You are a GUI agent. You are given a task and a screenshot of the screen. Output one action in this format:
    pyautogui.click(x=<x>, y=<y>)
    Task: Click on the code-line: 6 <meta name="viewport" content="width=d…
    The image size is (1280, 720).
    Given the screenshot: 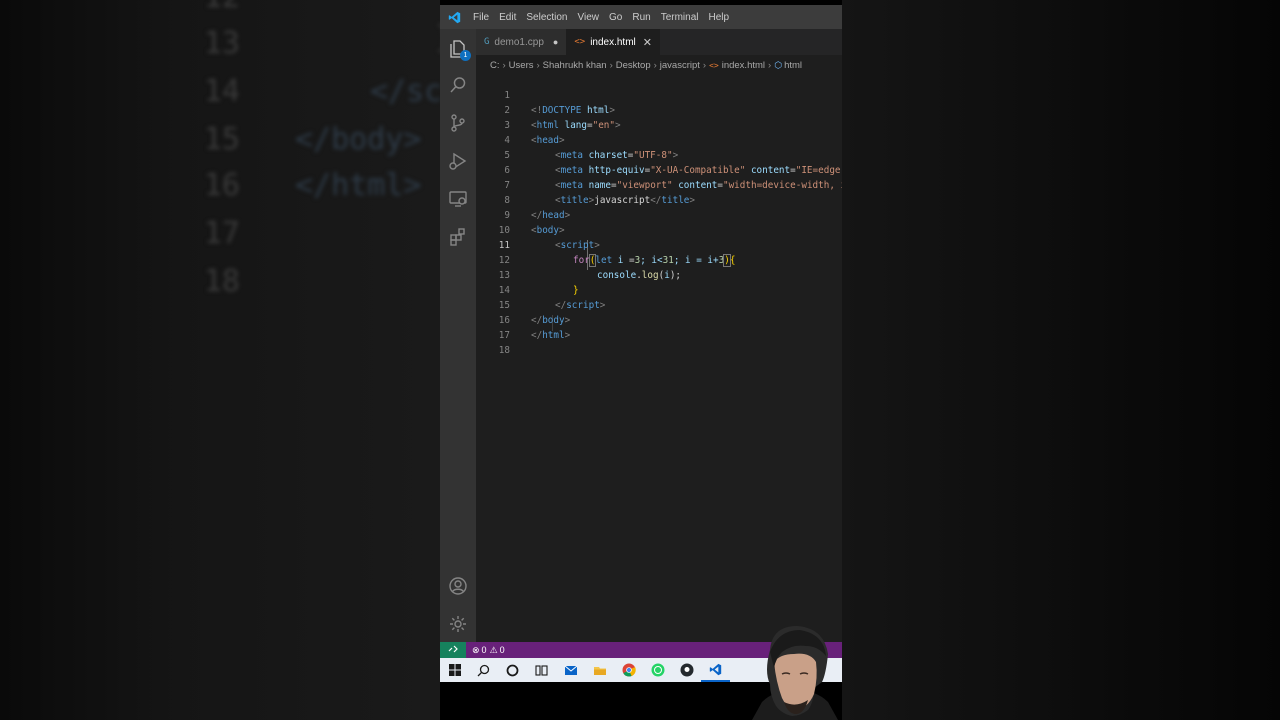 What is the action you would take?
    pyautogui.click(x=659, y=169)
    